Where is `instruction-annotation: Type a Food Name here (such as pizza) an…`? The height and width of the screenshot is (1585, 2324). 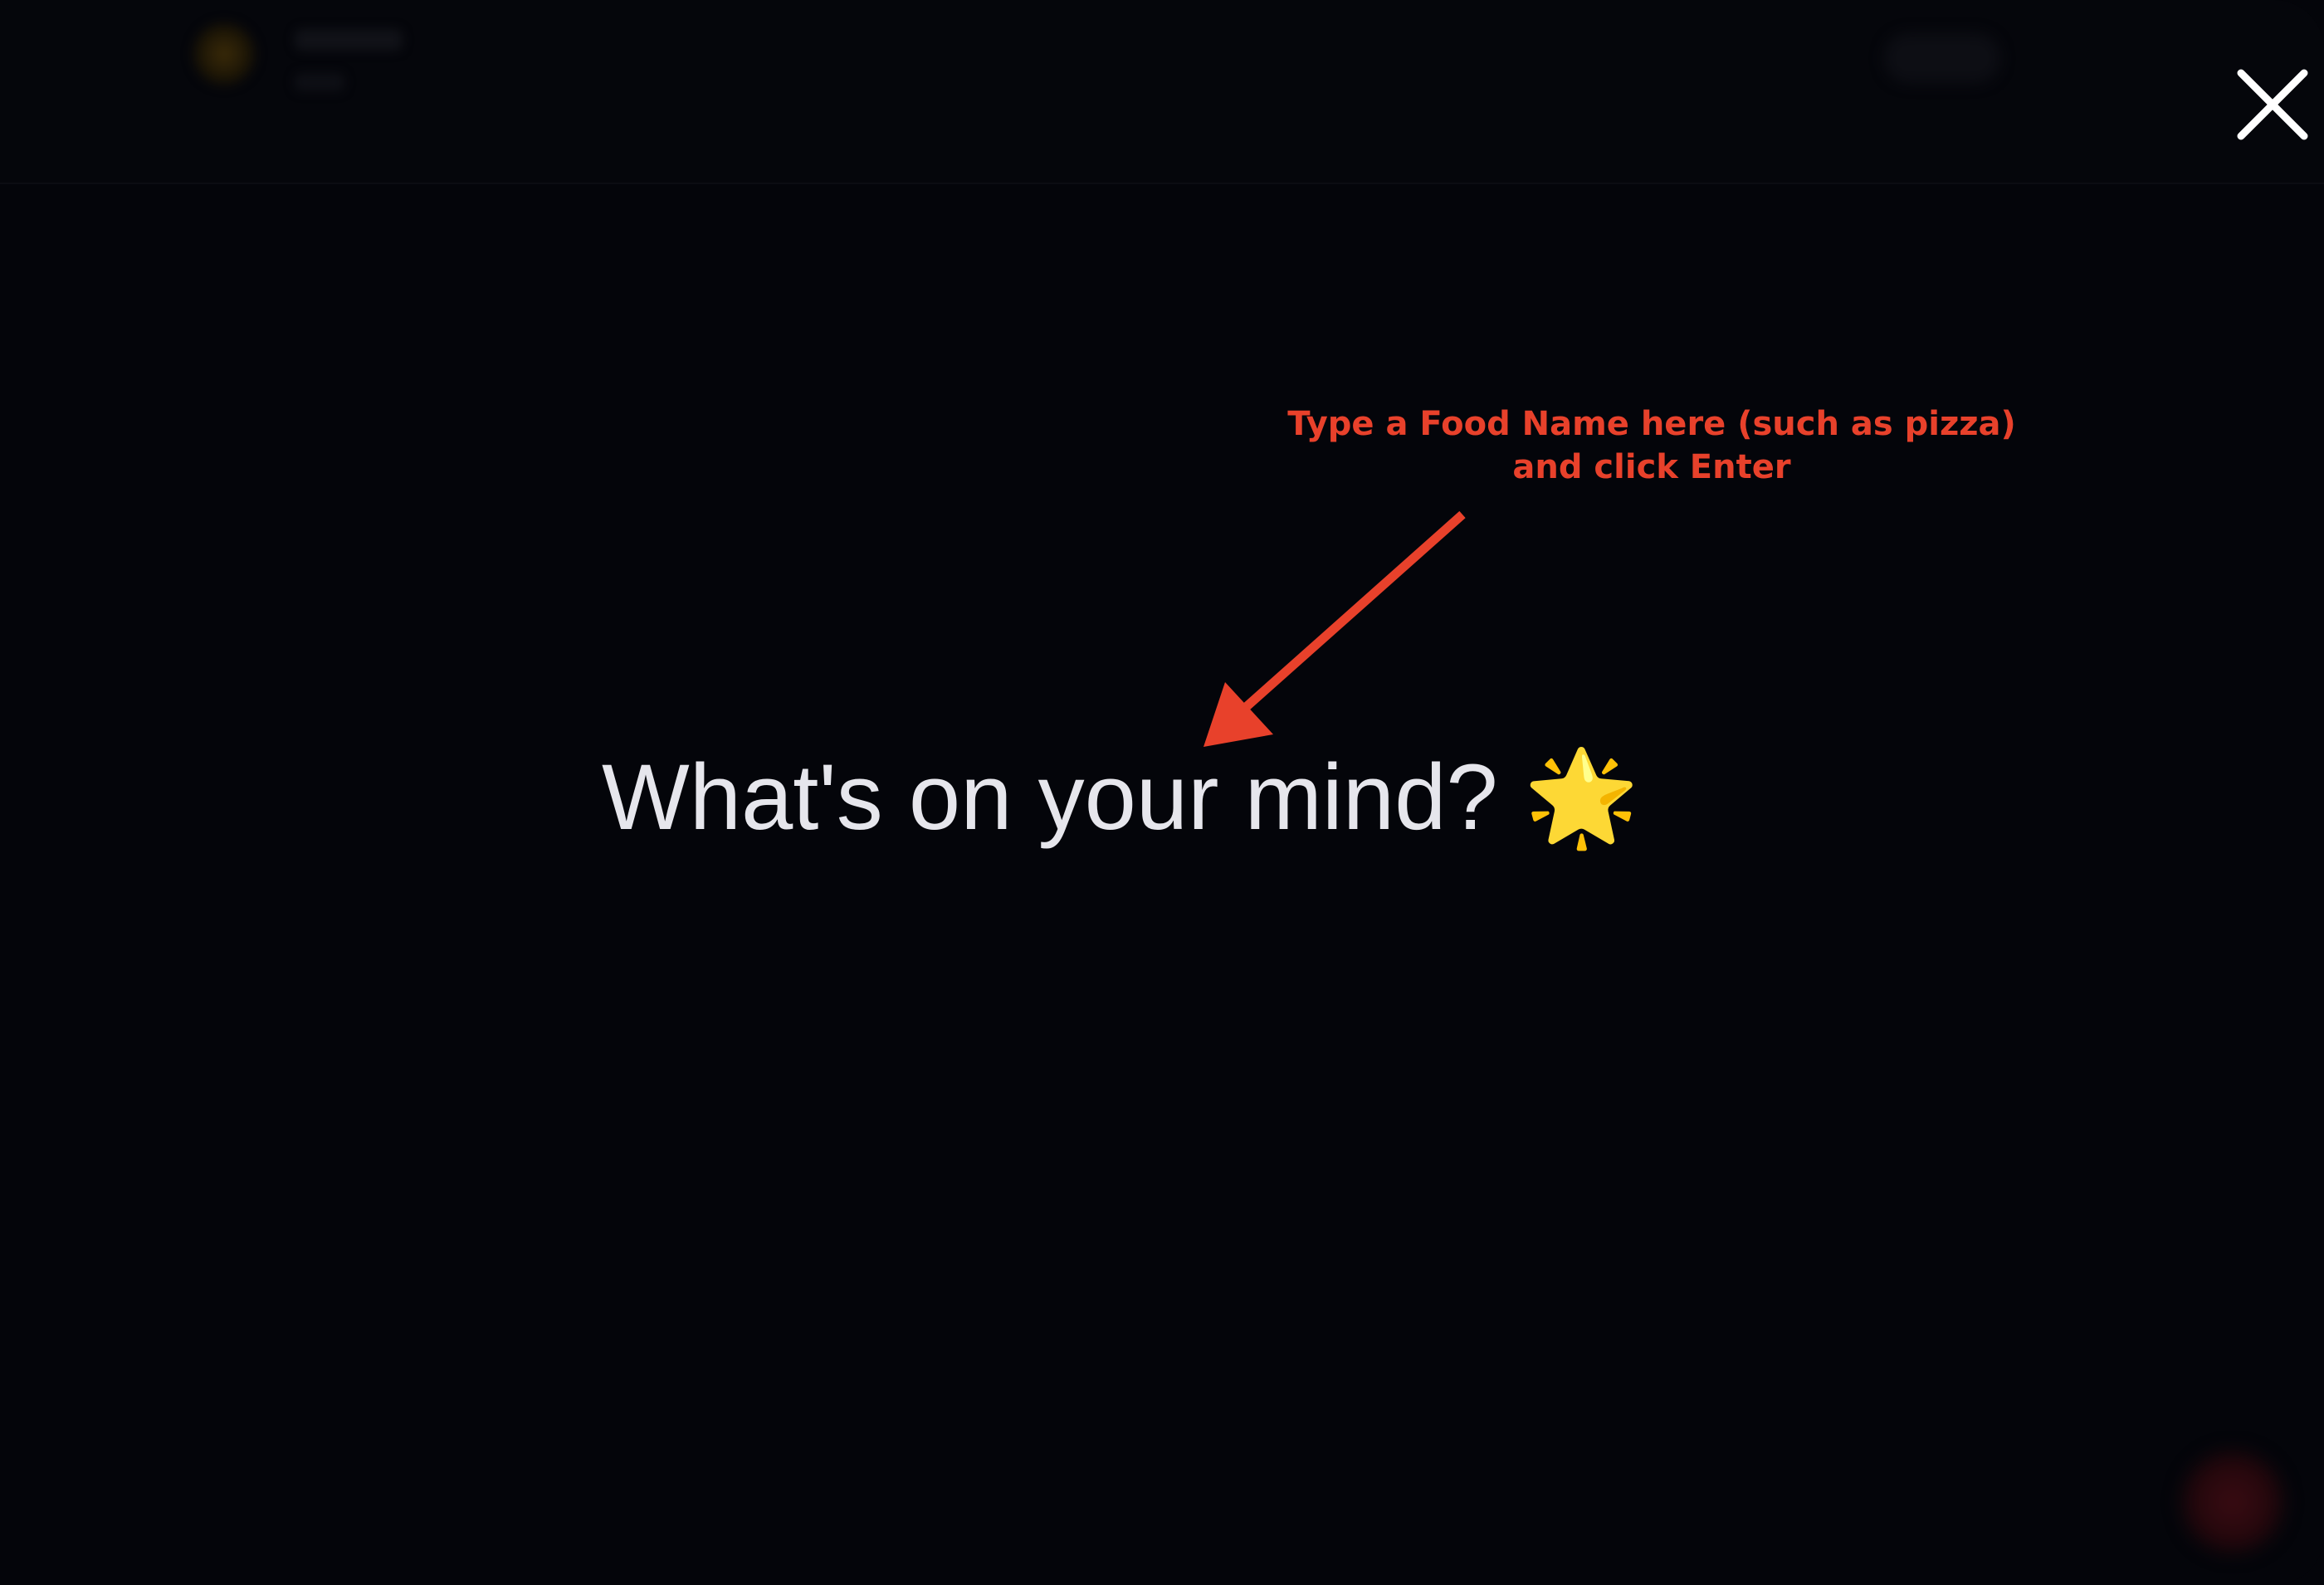 instruction-annotation: Type a Food Name here (such as pizza) an… is located at coordinates (1651, 445).